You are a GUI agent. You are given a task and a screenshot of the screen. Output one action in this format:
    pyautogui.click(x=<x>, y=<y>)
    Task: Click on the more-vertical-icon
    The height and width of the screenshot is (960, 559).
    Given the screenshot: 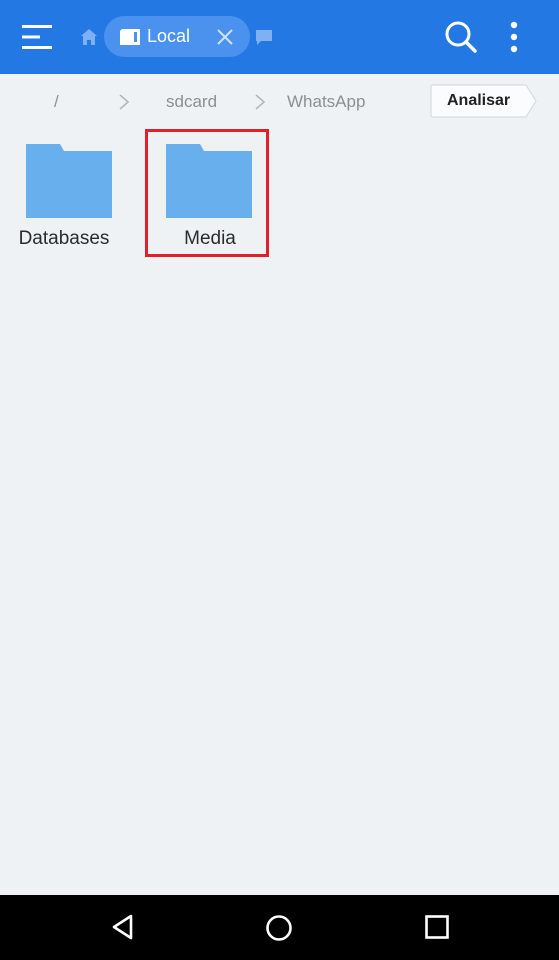 What is the action you would take?
    pyautogui.click(x=514, y=37)
    